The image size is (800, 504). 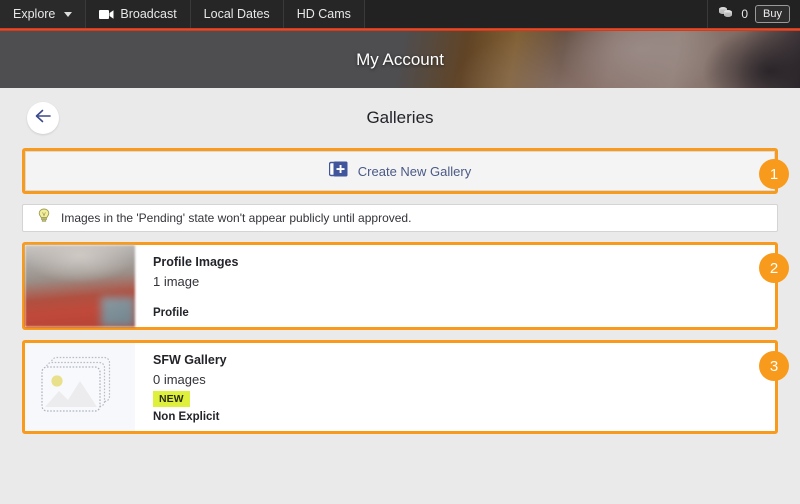 What do you see at coordinates (34, 14) in the screenshot?
I see `nav-item-label: Explore` at bounding box center [34, 14].